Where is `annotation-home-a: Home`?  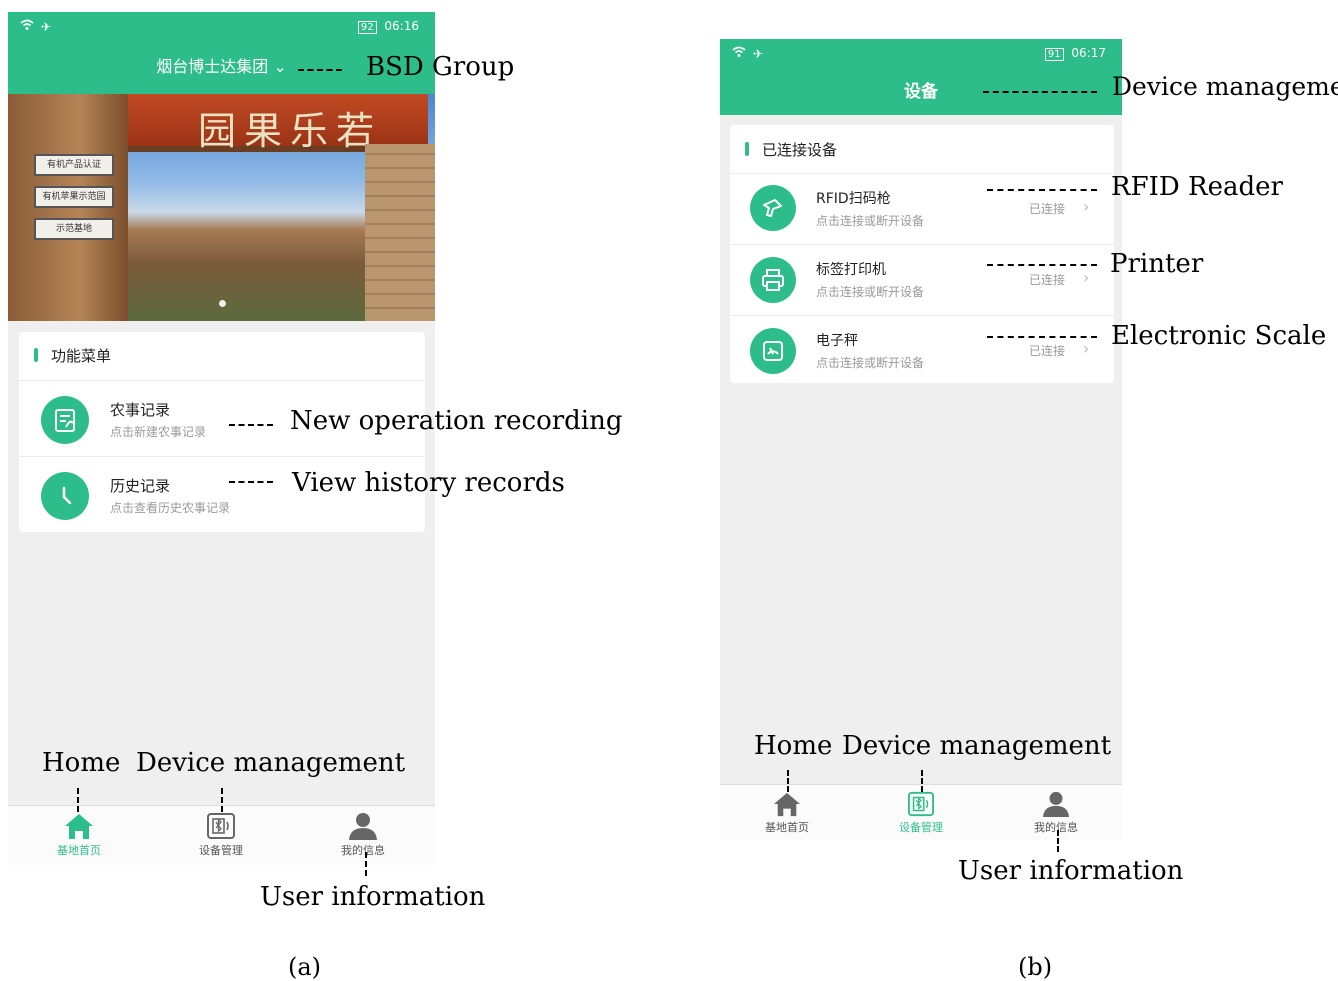 annotation-home-a: Home is located at coordinates (81, 763).